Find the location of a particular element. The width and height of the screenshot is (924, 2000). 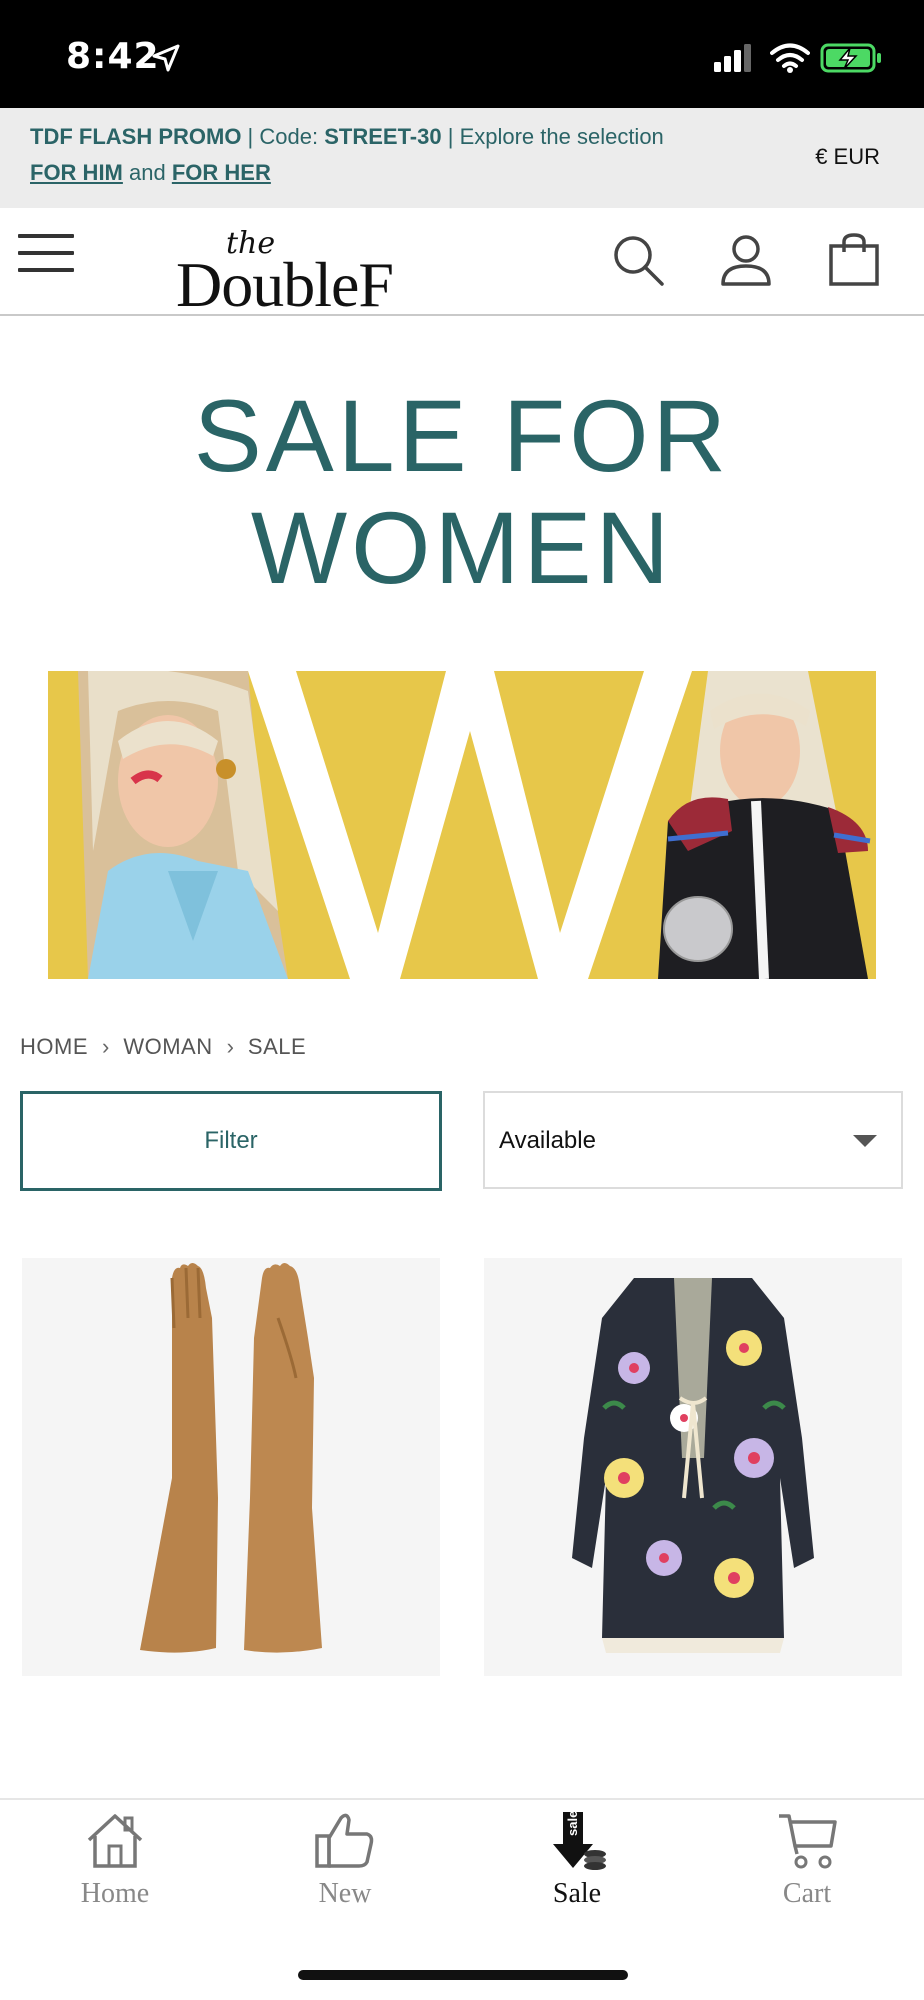

breadcrumb-sale: SALE is located at coordinates (277, 1046).